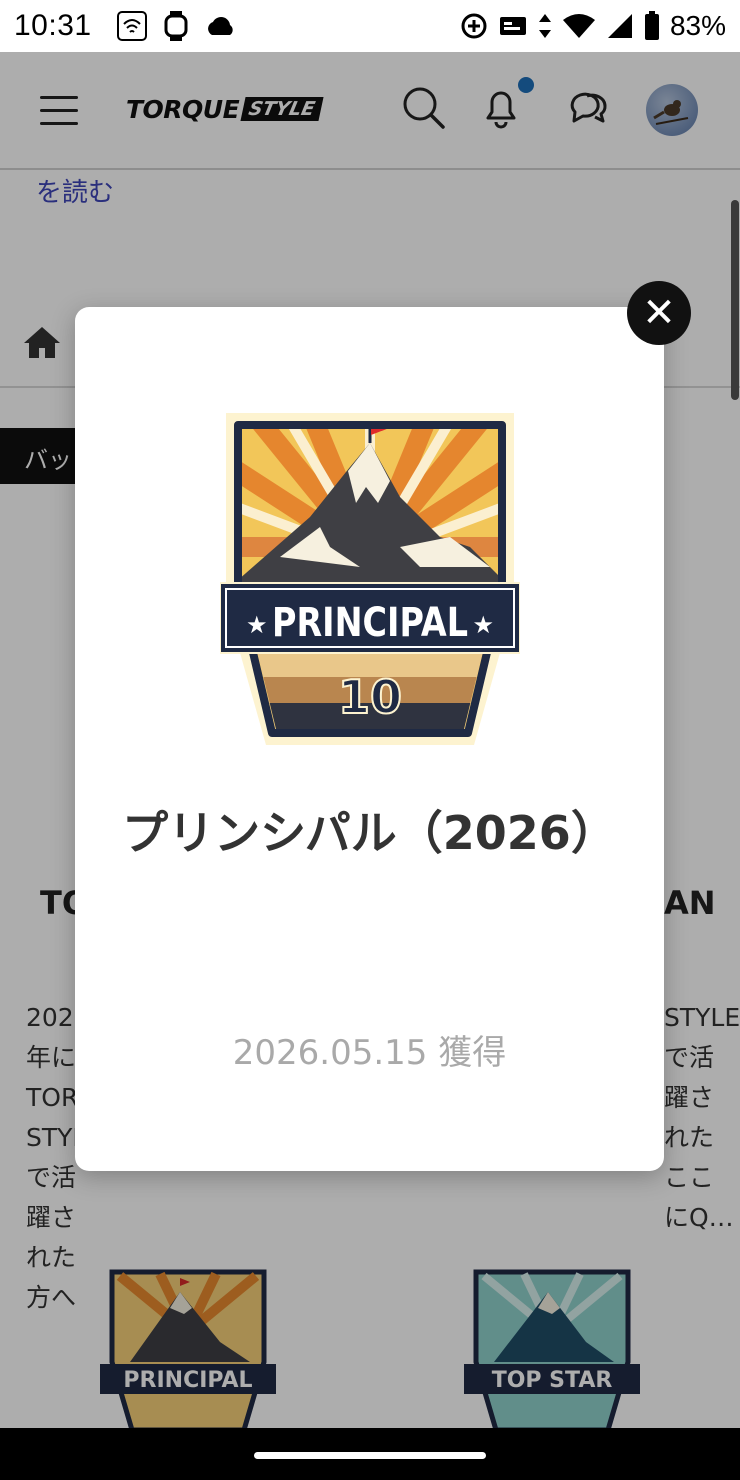 Image resolution: width=740 pixels, height=1480 pixels. Describe the element at coordinates (370, 623) in the screenshot. I see `badge-banner-text: PRINCIPAL` at that location.